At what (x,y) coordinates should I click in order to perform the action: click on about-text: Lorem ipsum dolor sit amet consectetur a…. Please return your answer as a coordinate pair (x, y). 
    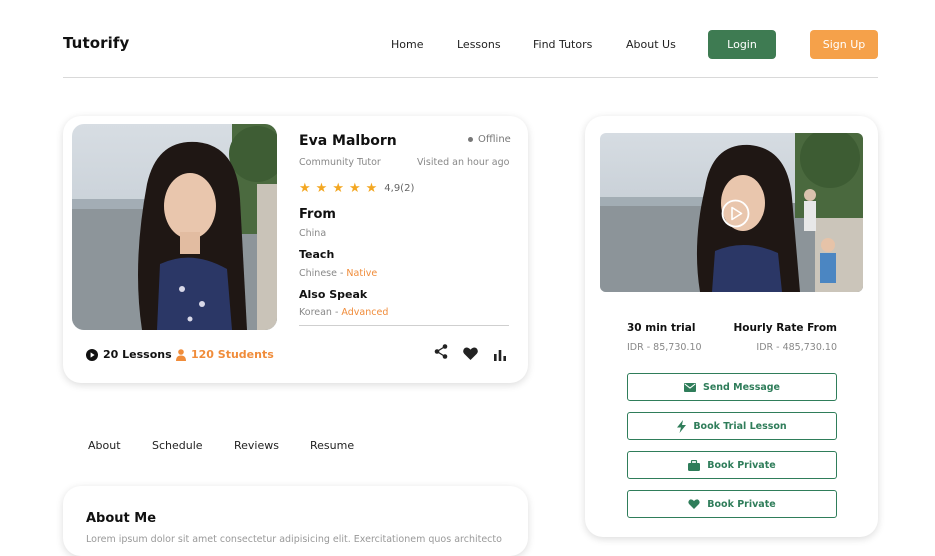
    Looking at the image, I should click on (294, 539).